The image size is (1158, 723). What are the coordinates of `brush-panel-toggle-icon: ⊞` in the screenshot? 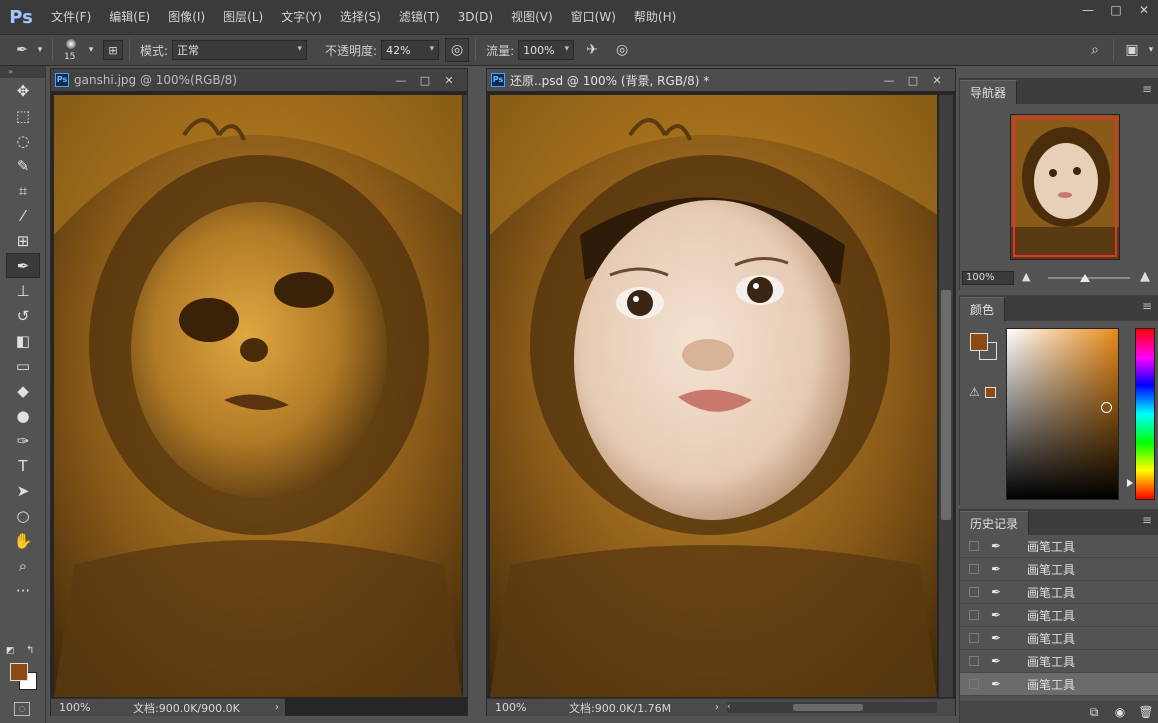 It's located at (113, 50).